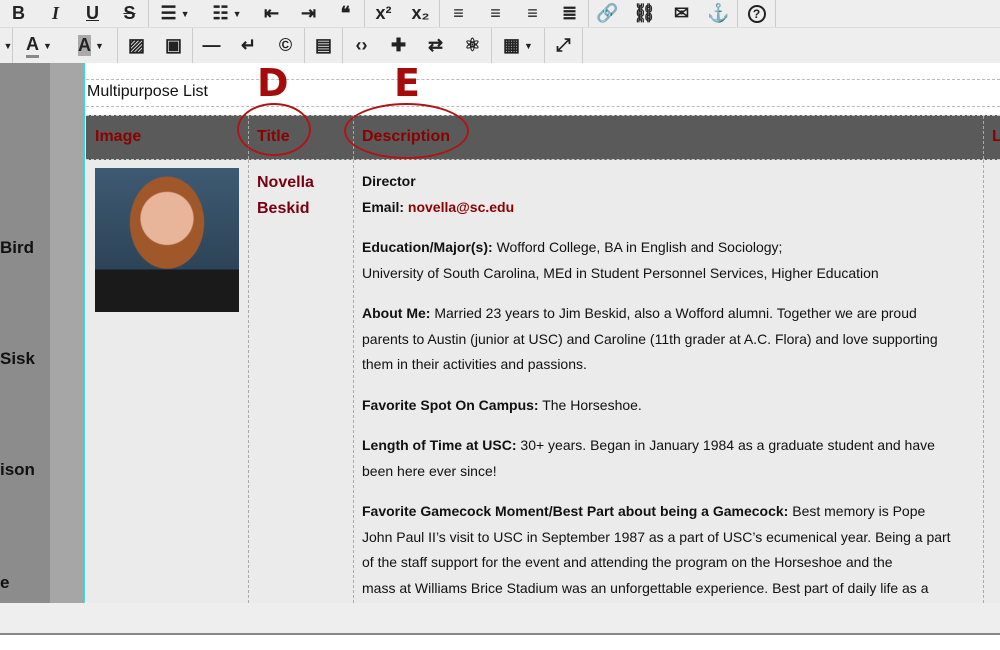  Describe the element at coordinates (543, 137) in the screenshot. I see `table-header: Image Title Description L` at that location.